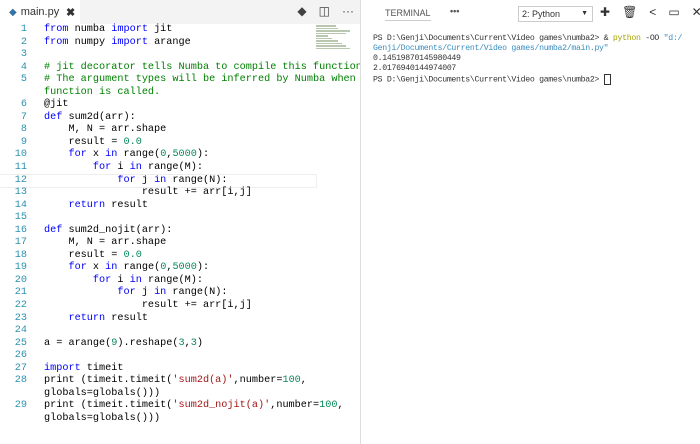  Describe the element at coordinates (70, 12) in the screenshot. I see `close-tab-icon: ✖` at that location.